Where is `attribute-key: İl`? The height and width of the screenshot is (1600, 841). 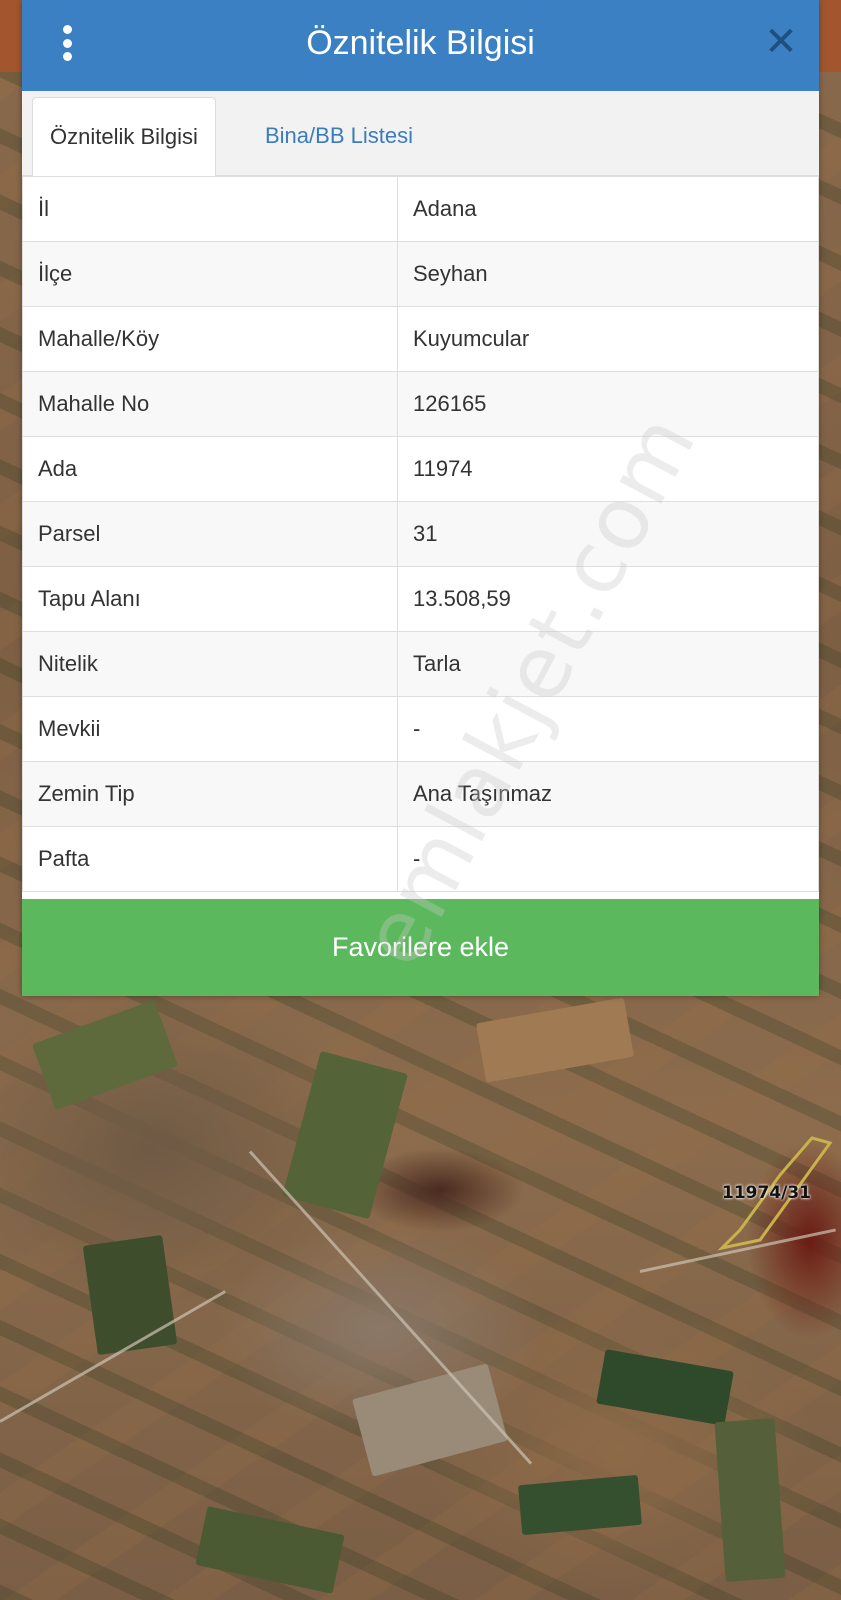
attribute-key: İl is located at coordinates (210, 209).